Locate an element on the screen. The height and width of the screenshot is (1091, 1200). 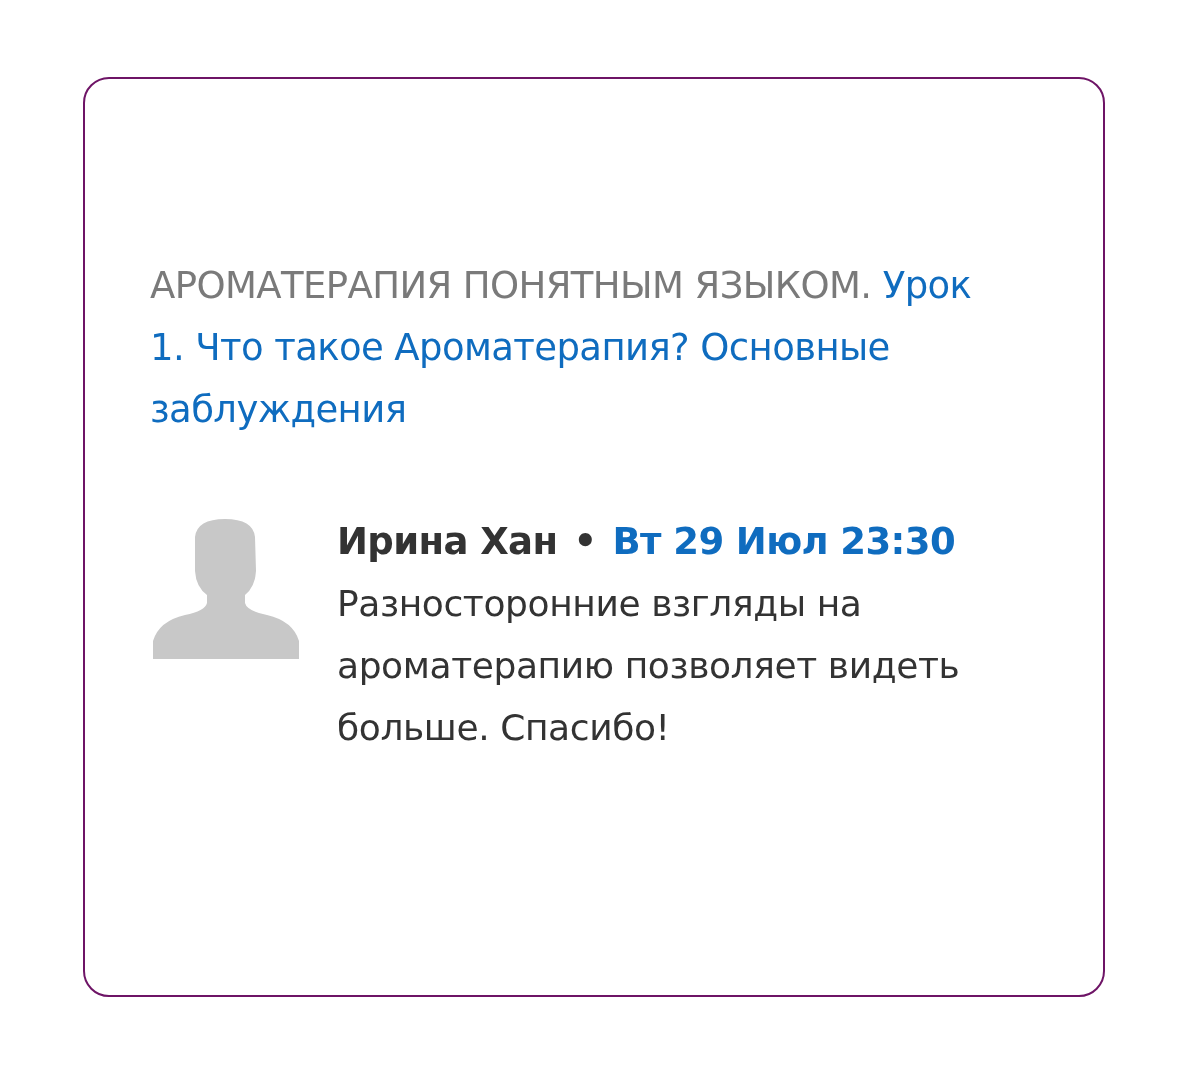
avatar-silhouette-icon is located at coordinates (226, 589).